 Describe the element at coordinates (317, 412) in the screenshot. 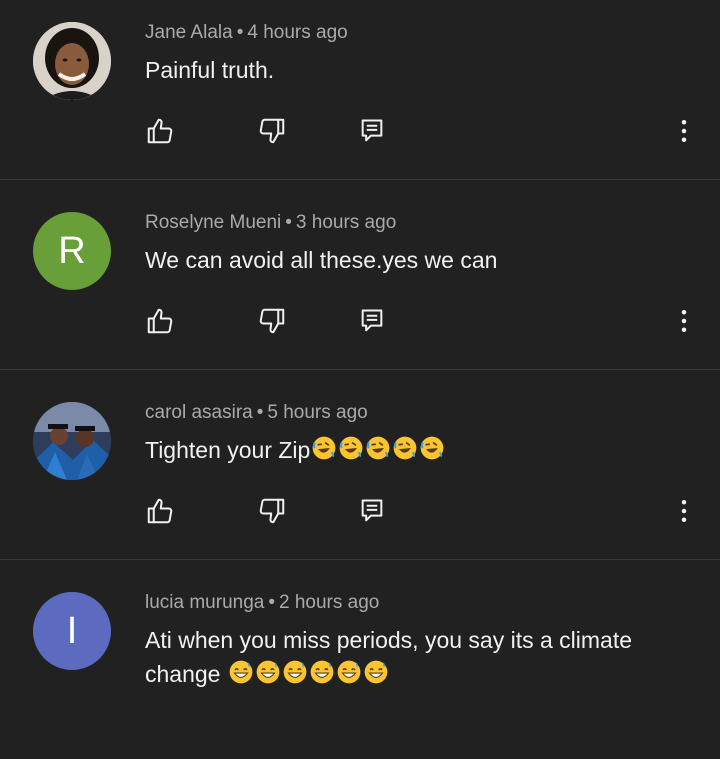

I see `comment-time: 5 hours ago` at that location.